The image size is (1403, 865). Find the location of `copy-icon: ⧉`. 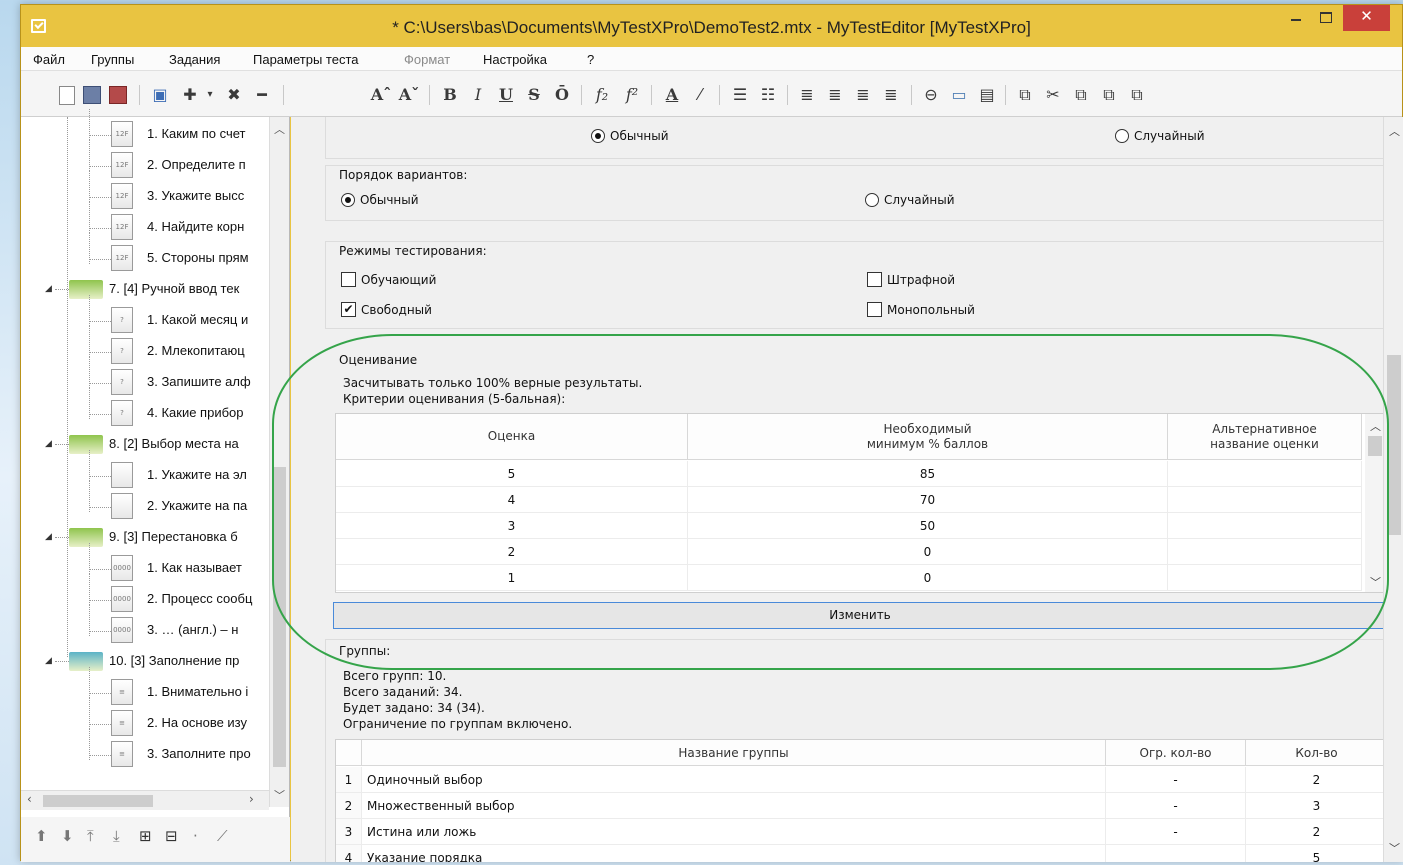

copy-icon: ⧉ is located at coordinates (1081, 95).